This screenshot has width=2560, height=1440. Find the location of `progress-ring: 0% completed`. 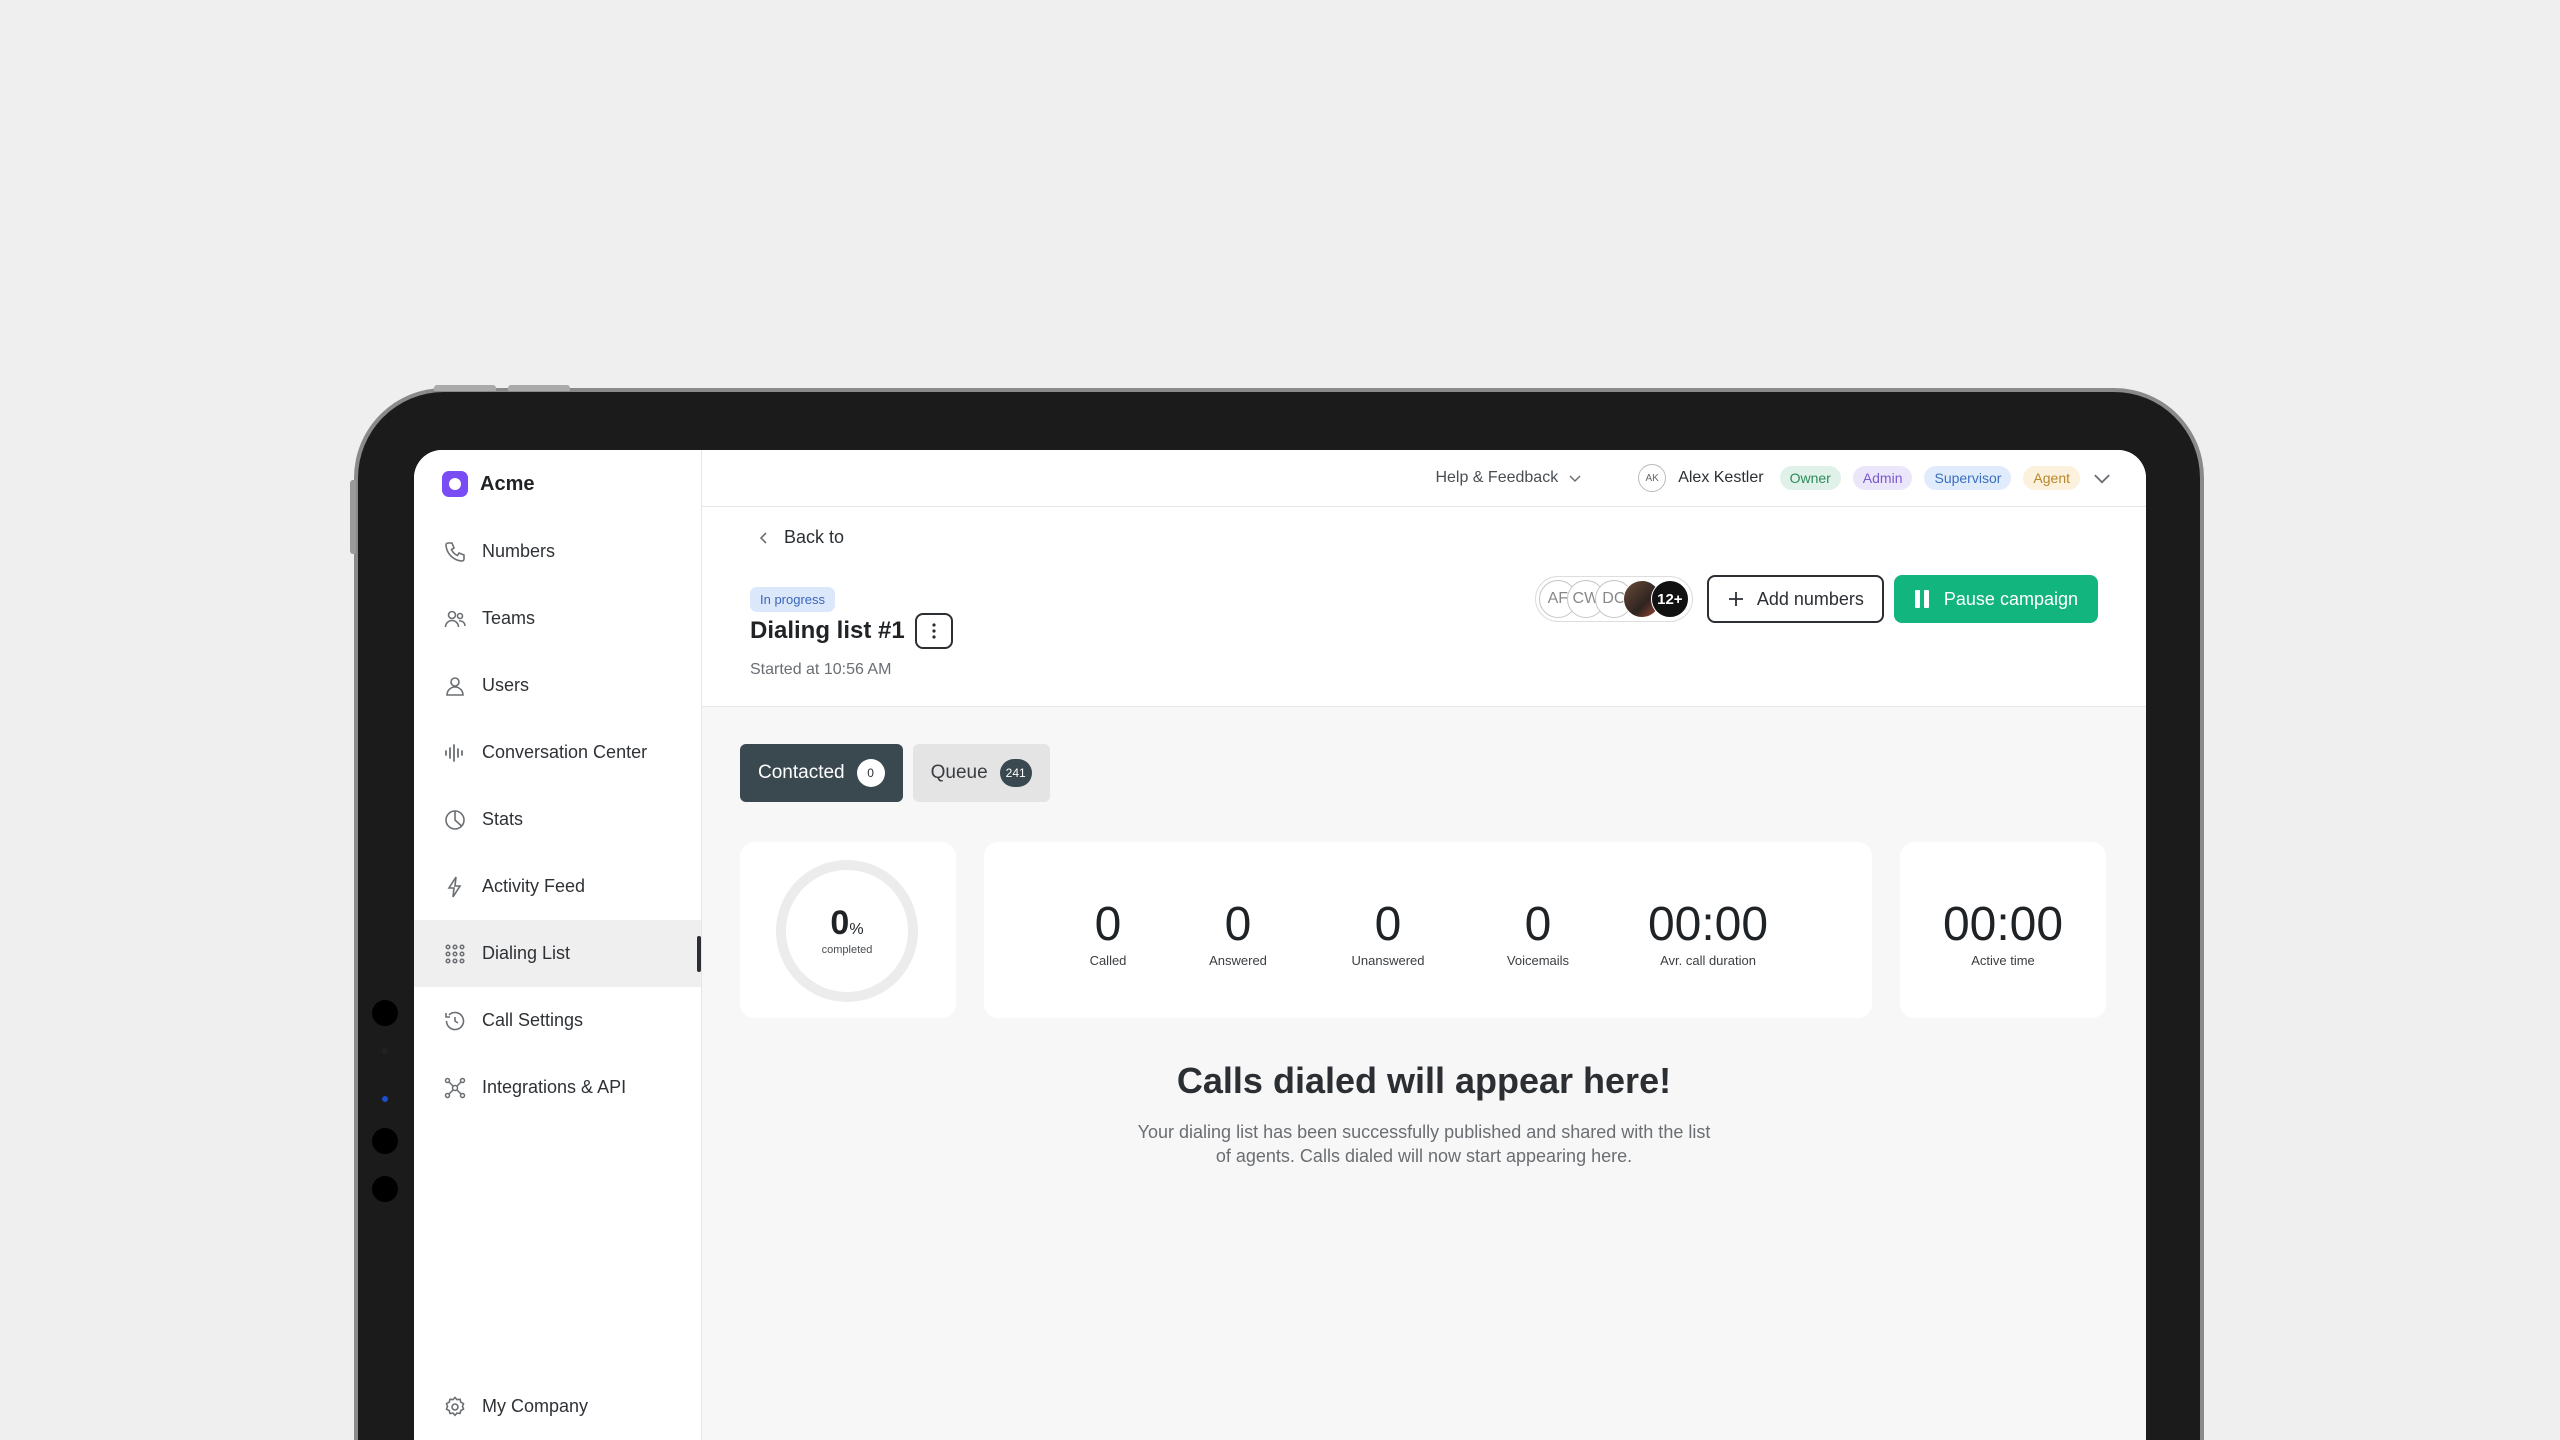

progress-ring: 0% completed is located at coordinates (847, 931).